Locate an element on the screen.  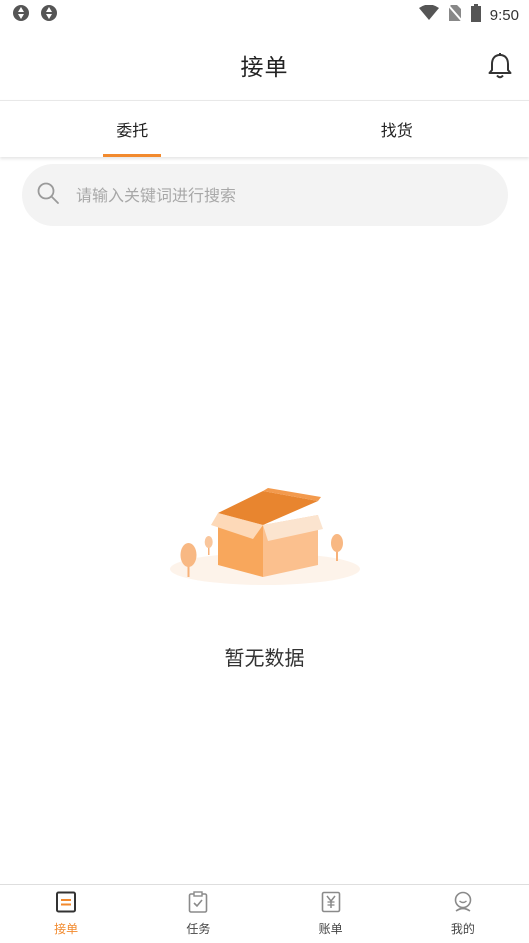
empty-state-text: 暂无数据 is located at coordinates (264, 656).